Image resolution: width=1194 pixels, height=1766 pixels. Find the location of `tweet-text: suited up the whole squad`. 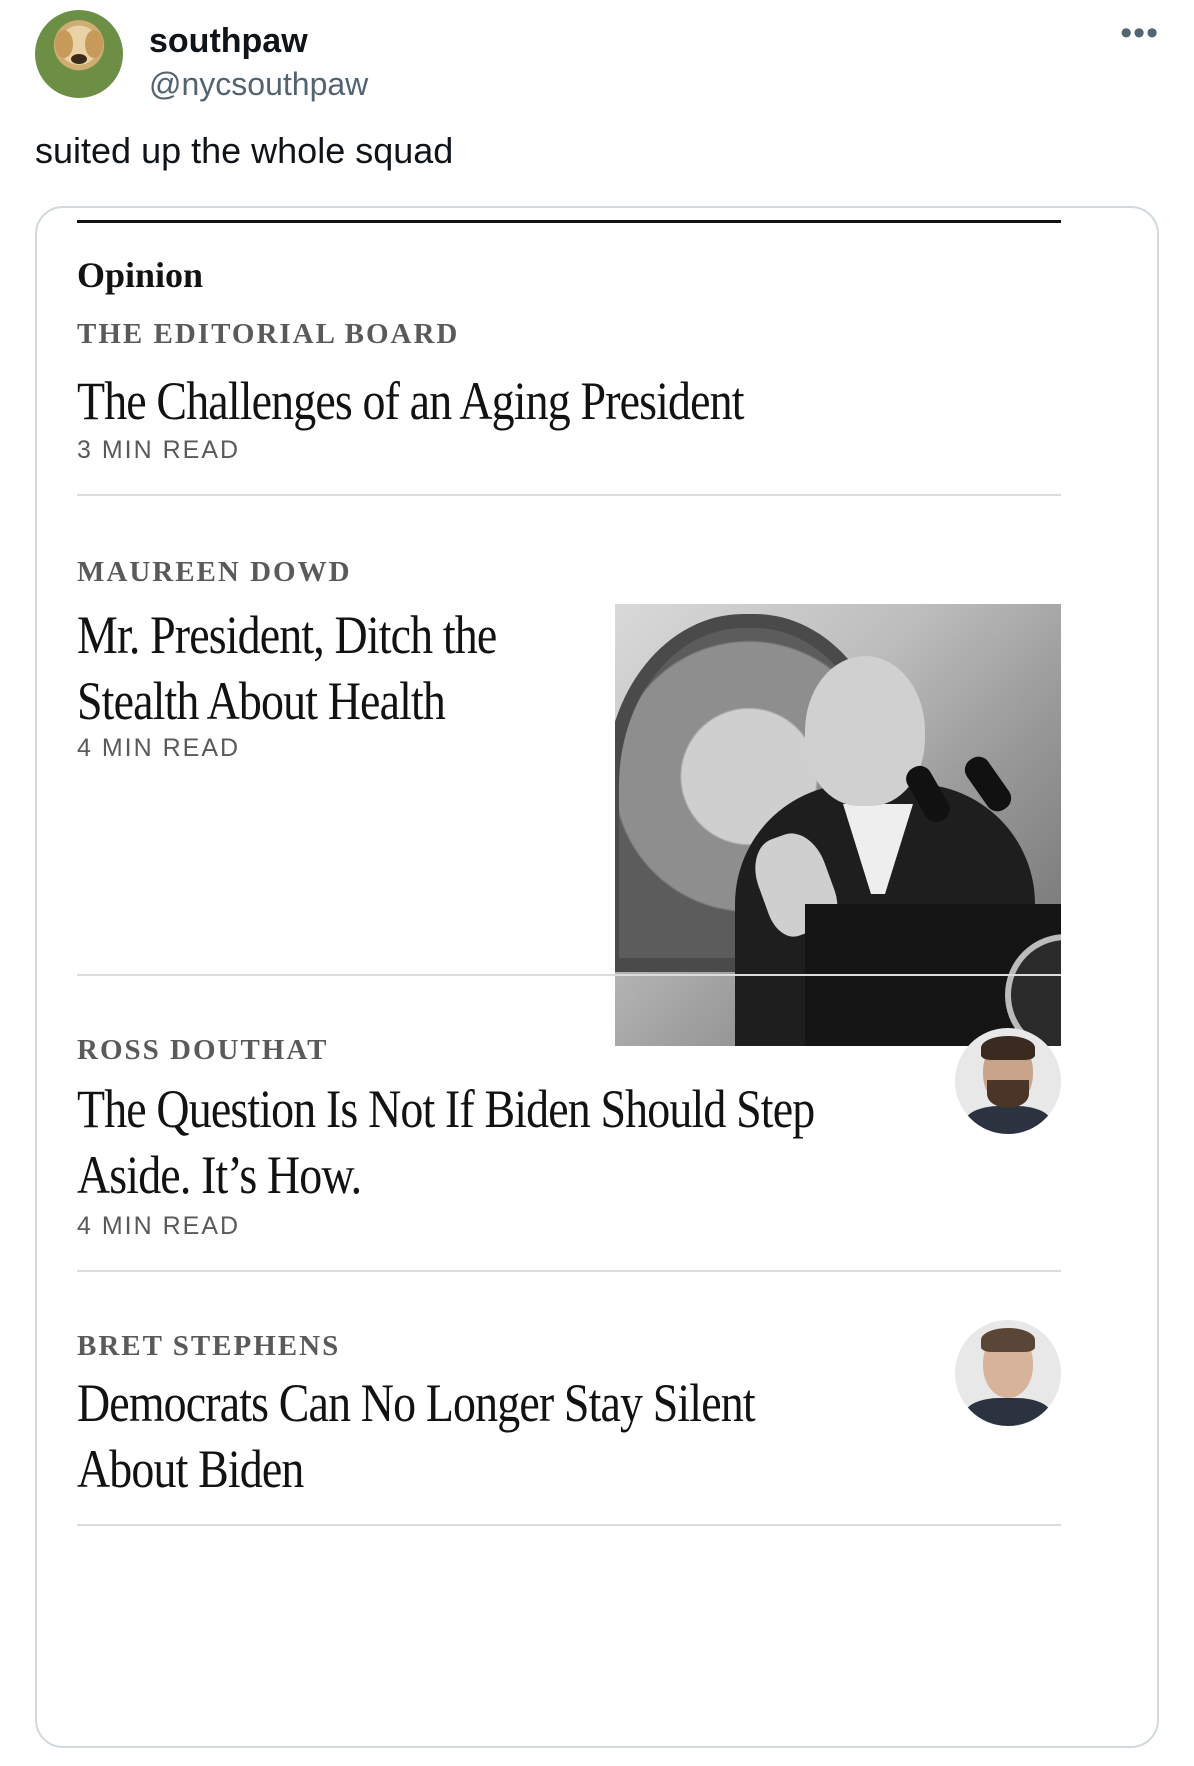

tweet-text: suited up the whole squad is located at coordinates (244, 150).